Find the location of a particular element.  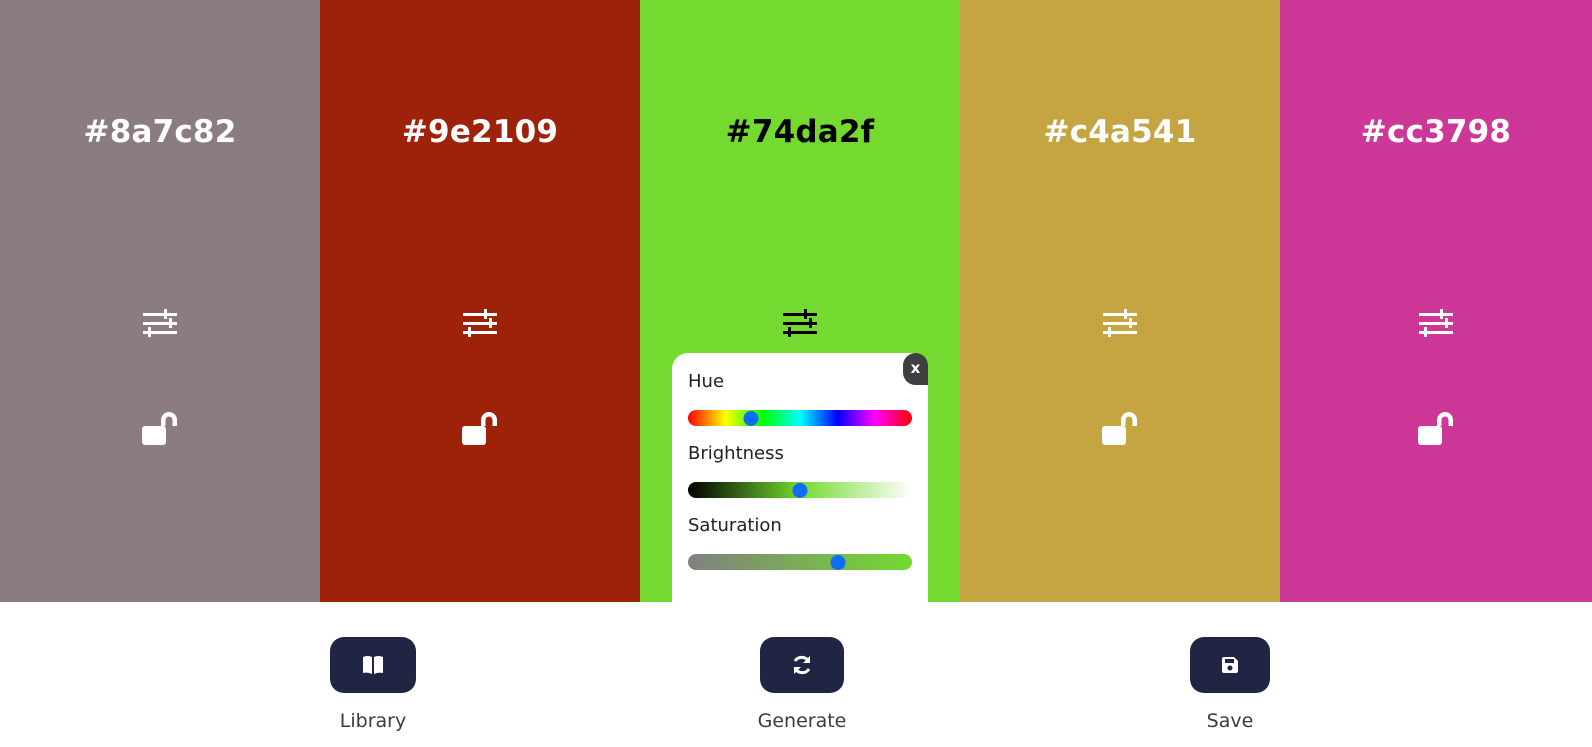

library-action: Library is located at coordinates (373, 684).